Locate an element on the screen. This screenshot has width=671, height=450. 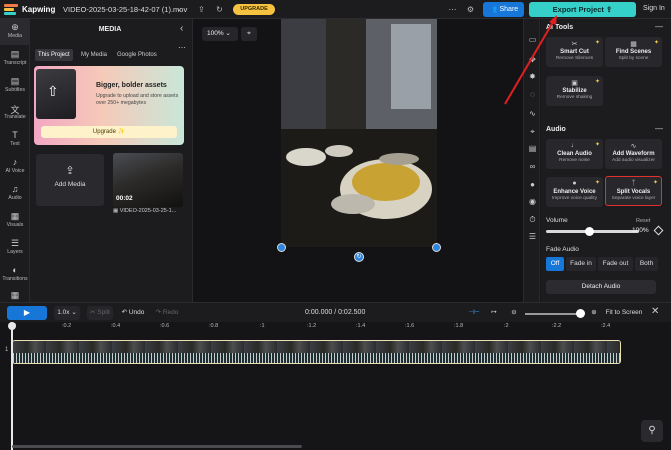
gear-icon: ⚙ is located at coordinates (470, 9).